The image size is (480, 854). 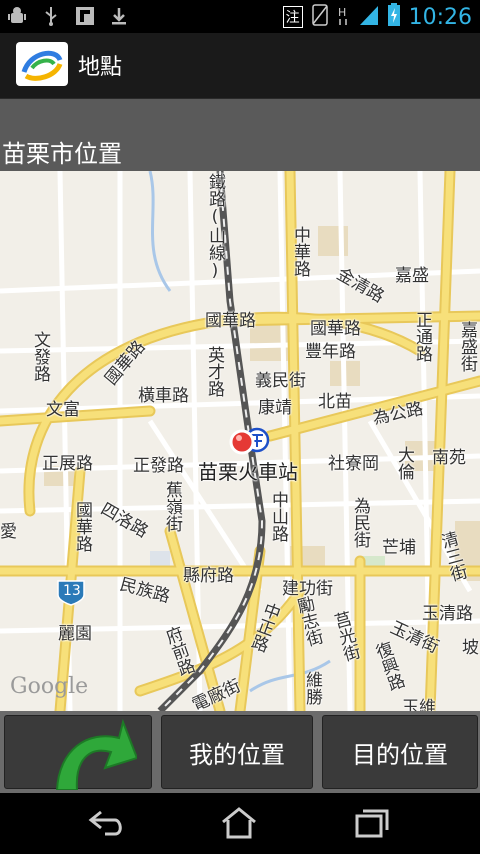 I want to click on map-label-zhengzhan: 正展路, so click(x=67, y=464).